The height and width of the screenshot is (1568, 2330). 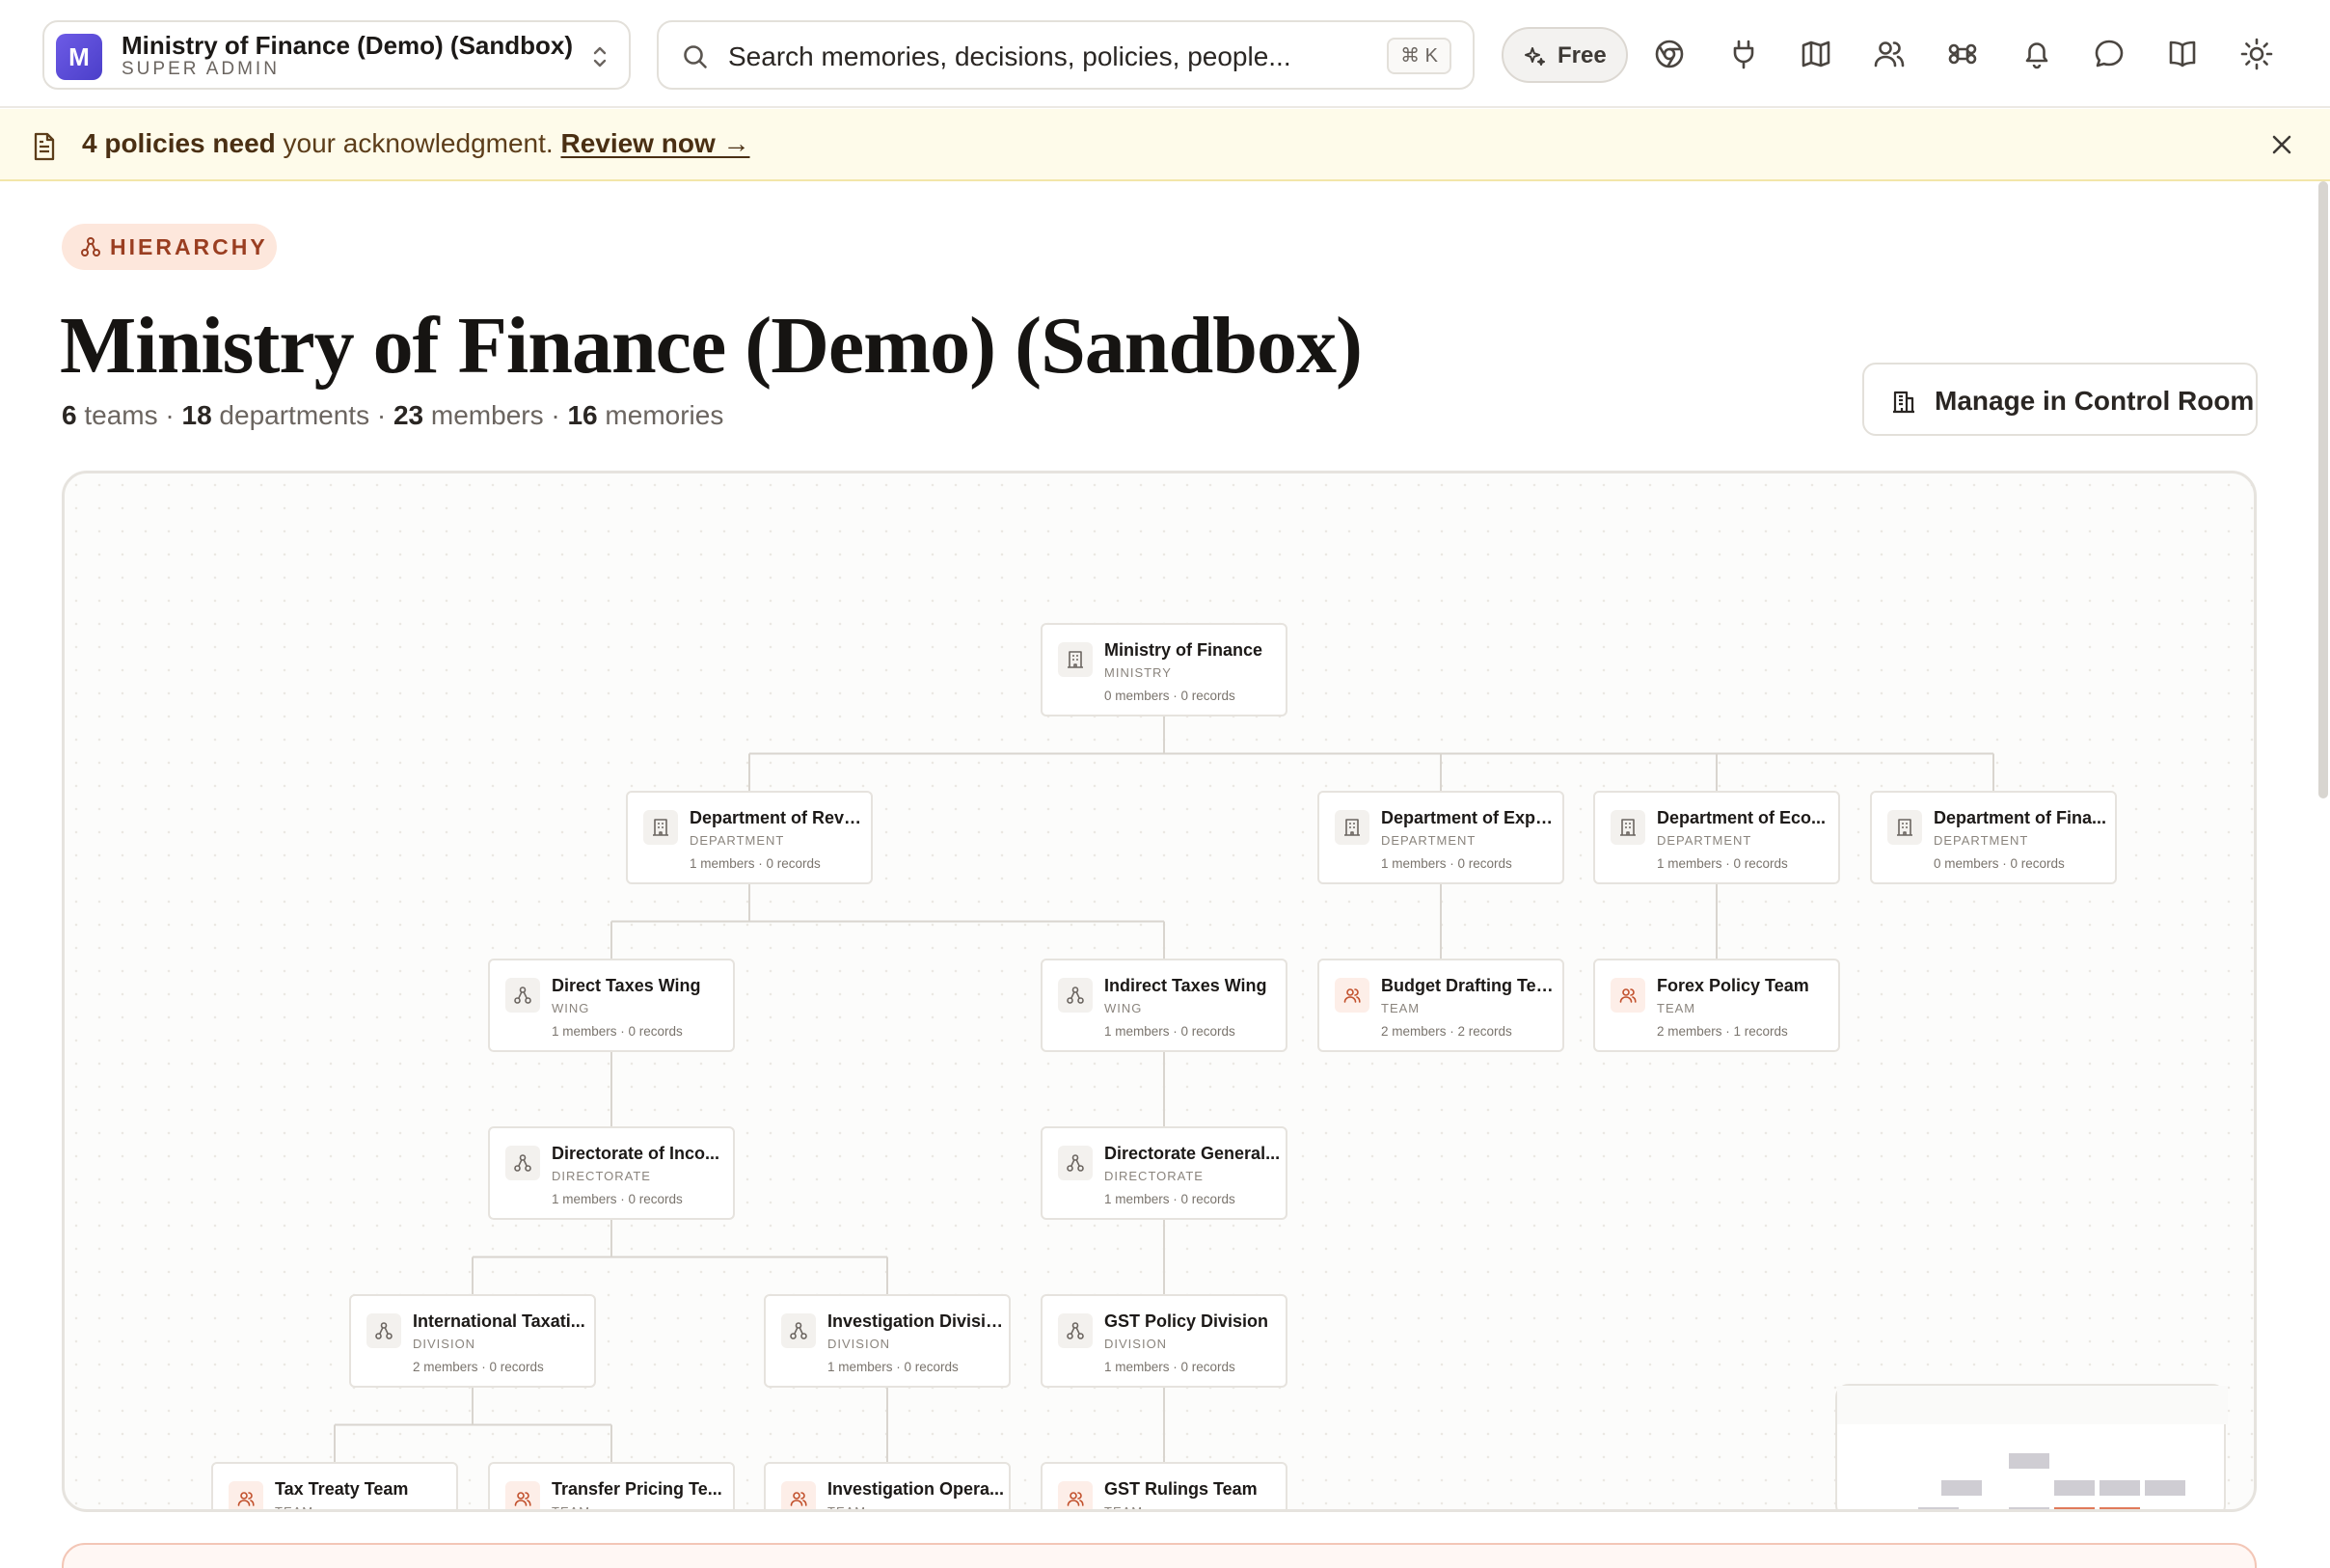 I want to click on hierarchy-node-tax-treaty-team: Tax Treaty Team TEAM, so click(x=334, y=1487).